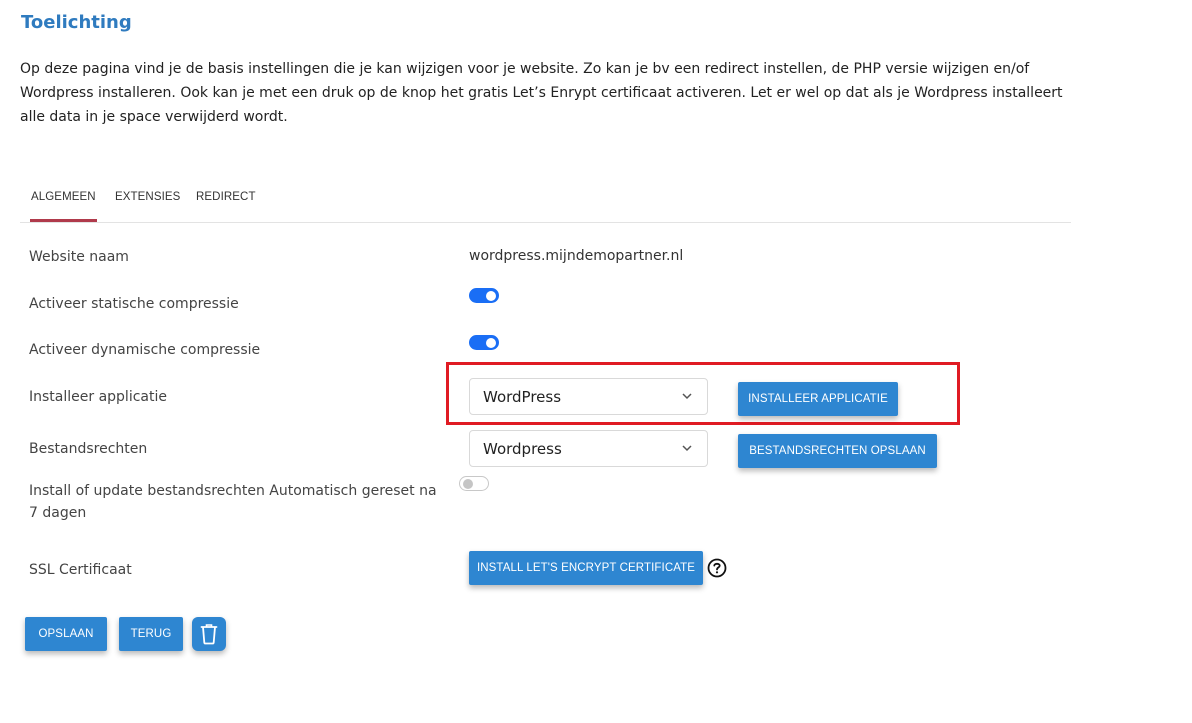  I want to click on question-circle-icon, so click(717, 568).